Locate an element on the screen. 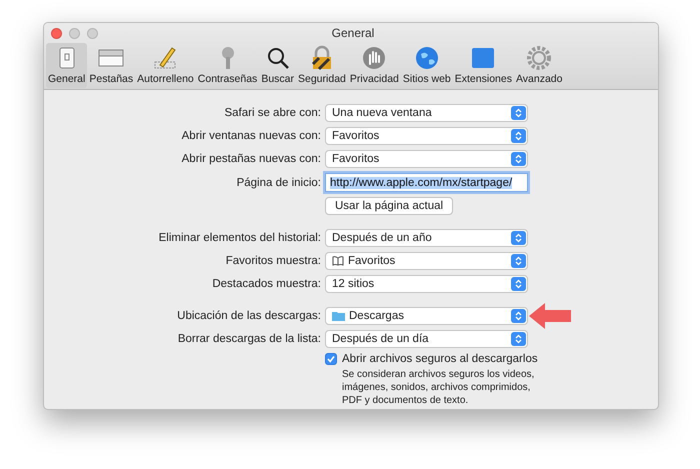 The height and width of the screenshot is (469, 700). minimize-button is located at coordinates (74, 33).